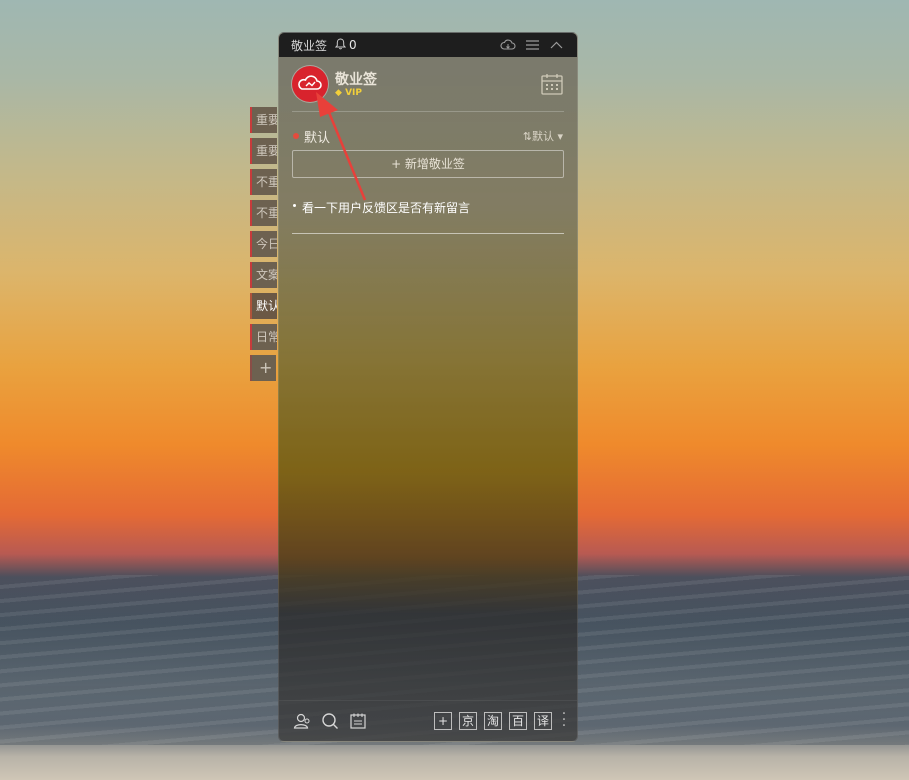  I want to click on add-category-button: +, so click(263, 368).